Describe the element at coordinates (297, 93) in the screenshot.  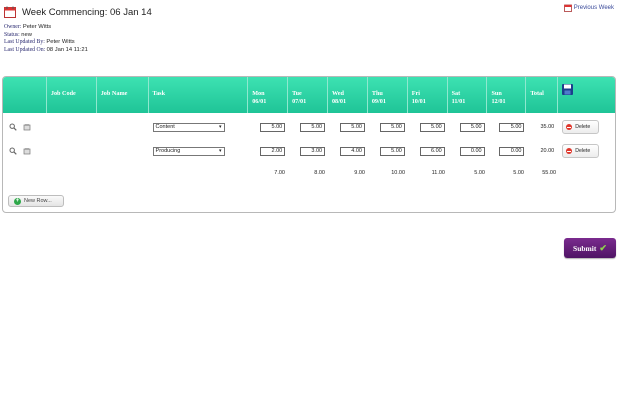
I see `header-tue-day: Tue` at that location.